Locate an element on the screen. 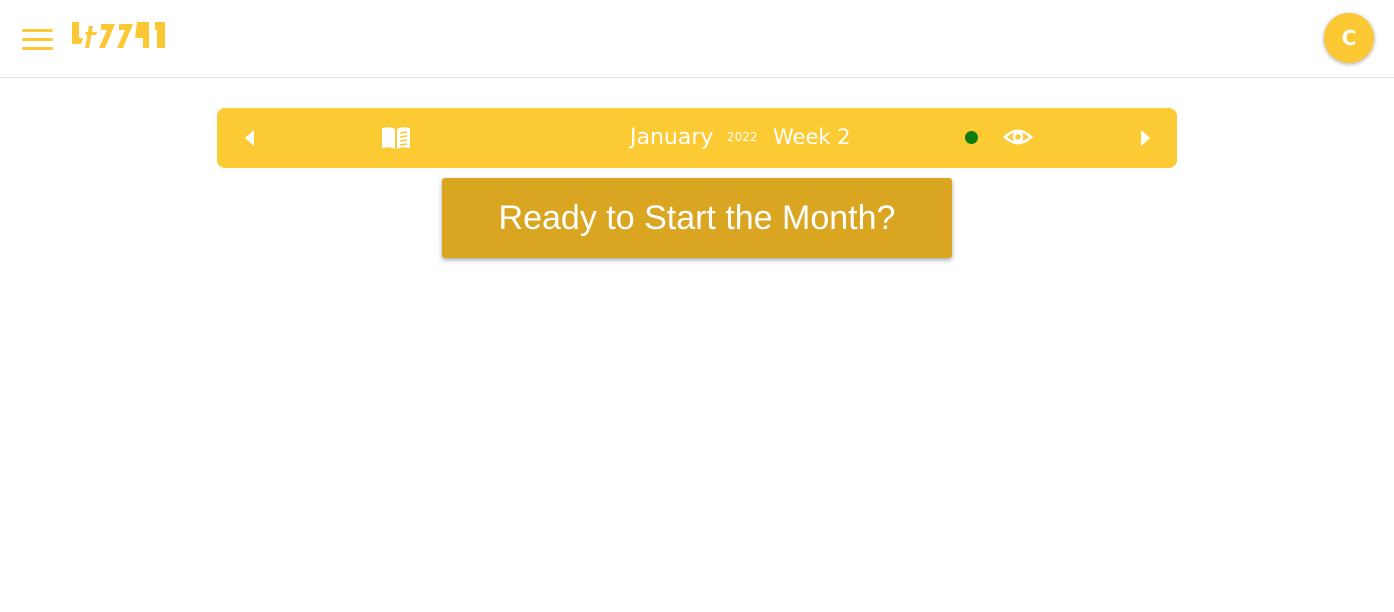 This screenshot has width=1394, height=612. book-icon is located at coordinates (396, 138).